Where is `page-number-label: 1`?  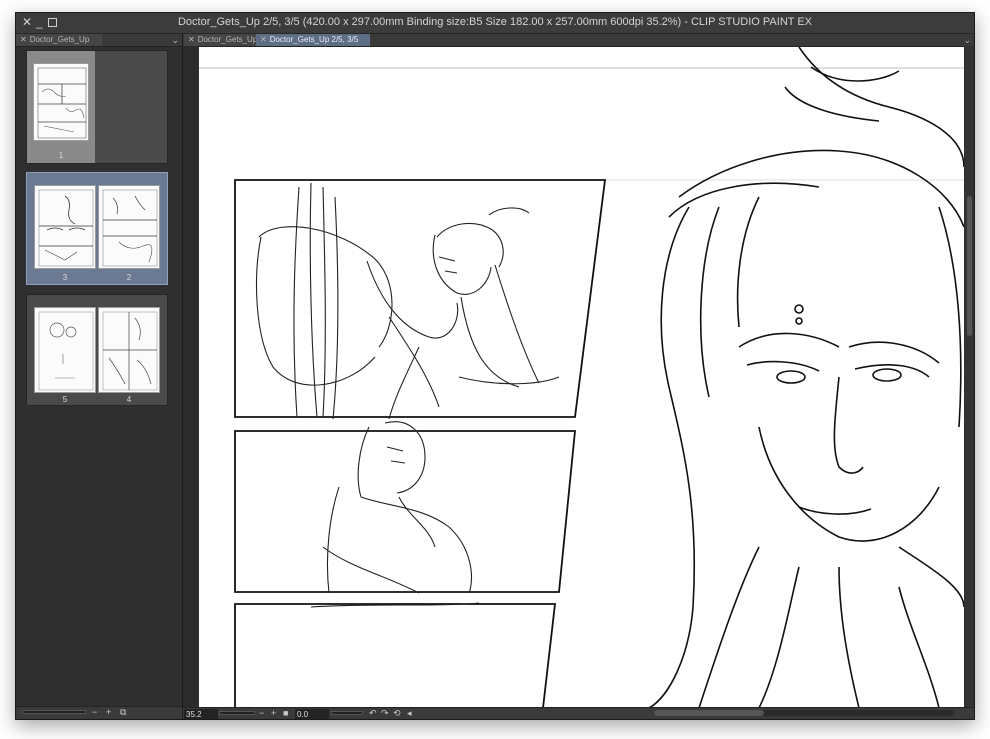
page-number-label: 1 is located at coordinates (61, 155).